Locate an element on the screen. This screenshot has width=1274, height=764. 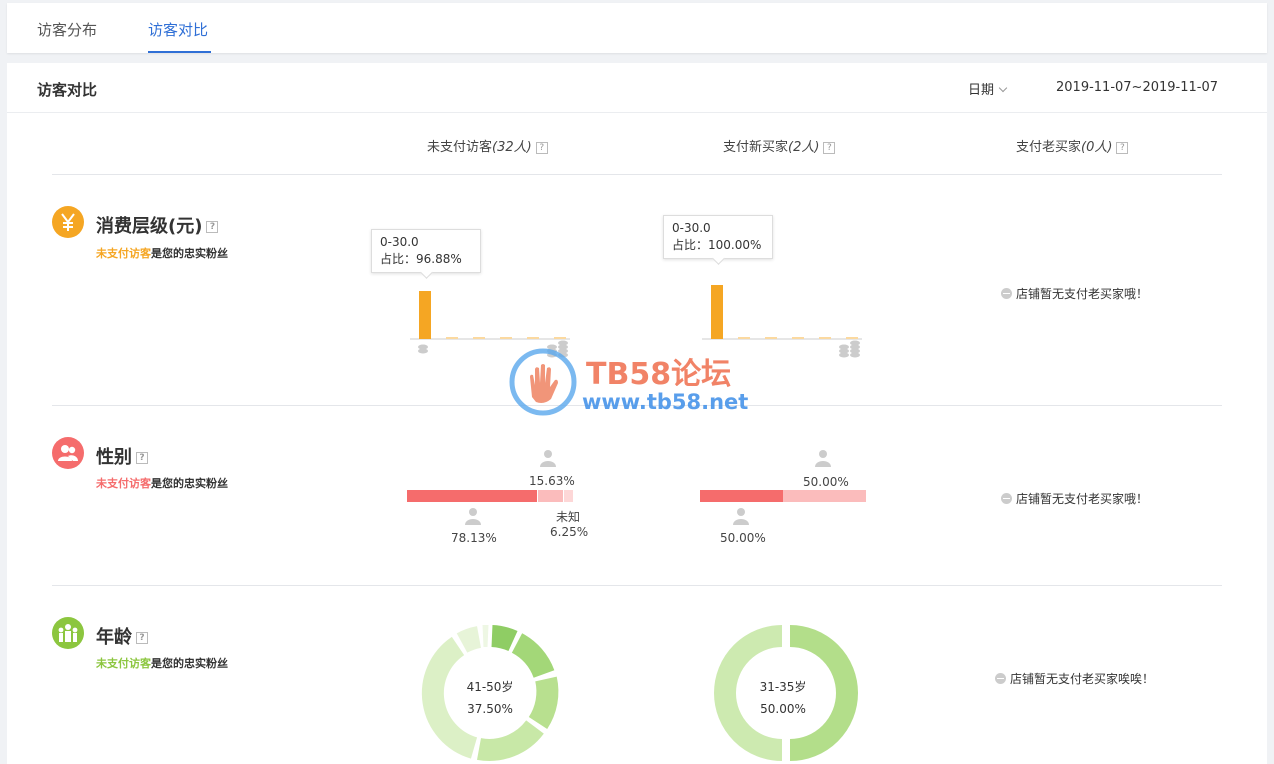
row-title-consumption: 消费层级(元)? is located at coordinates (157, 225).